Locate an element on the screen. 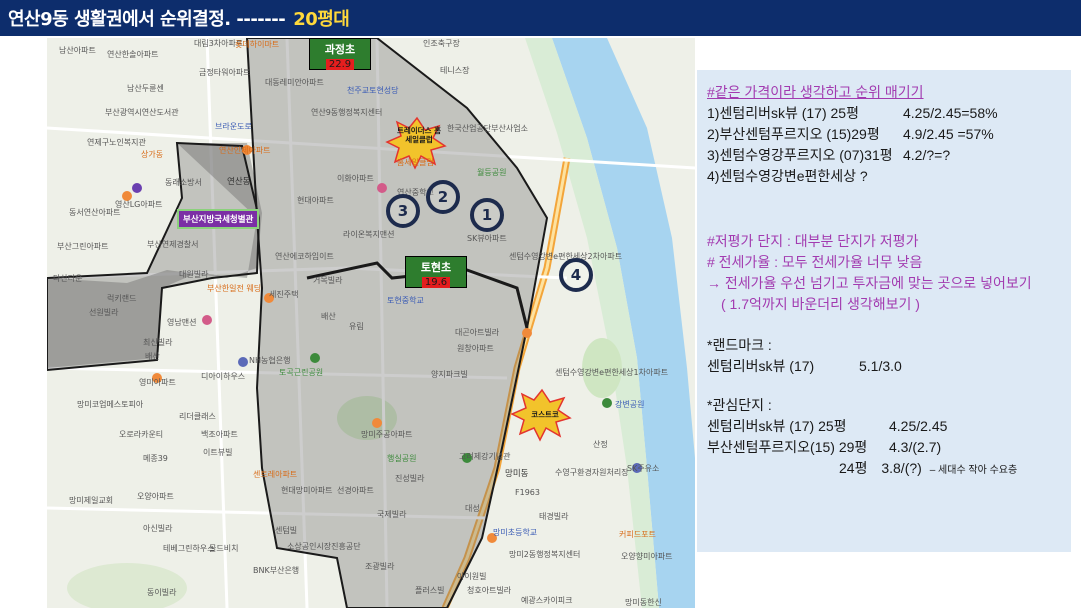 Image resolution: width=1081 pixels, height=608 pixels. jeonse-line: # 전세가율 : 모두 전세가율 너무 낮음 is located at coordinates (815, 262).